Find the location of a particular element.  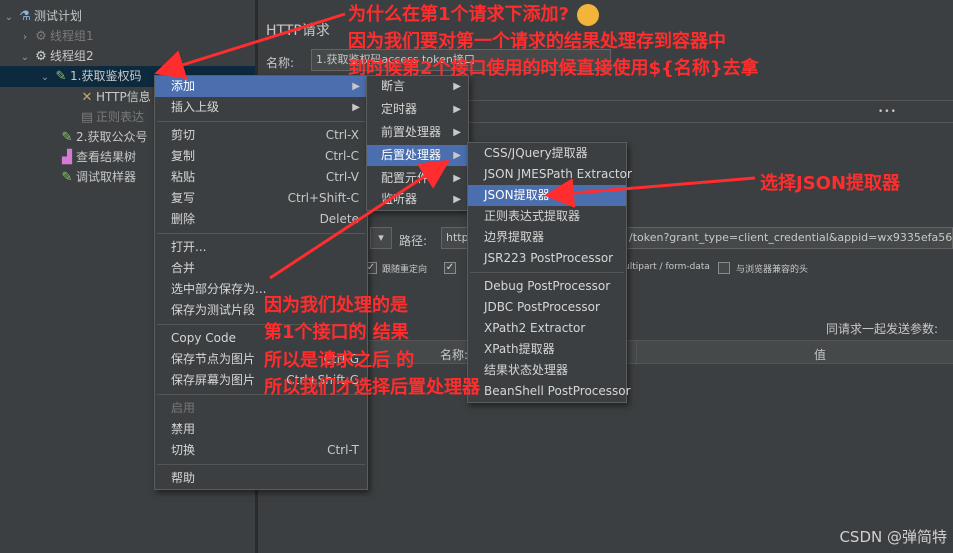

watermark: CSDN @弹简特 is located at coordinates (893, 537).